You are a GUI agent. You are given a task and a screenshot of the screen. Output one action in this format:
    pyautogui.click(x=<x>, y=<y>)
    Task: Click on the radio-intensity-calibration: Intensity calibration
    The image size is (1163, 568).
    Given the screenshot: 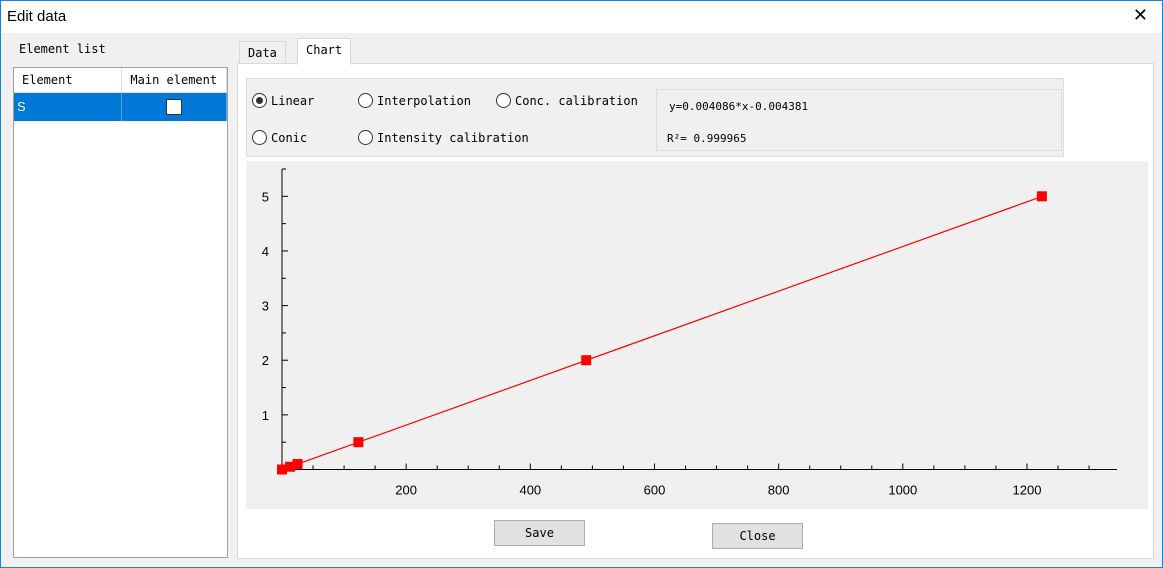 What is the action you would take?
    pyautogui.click(x=443, y=137)
    